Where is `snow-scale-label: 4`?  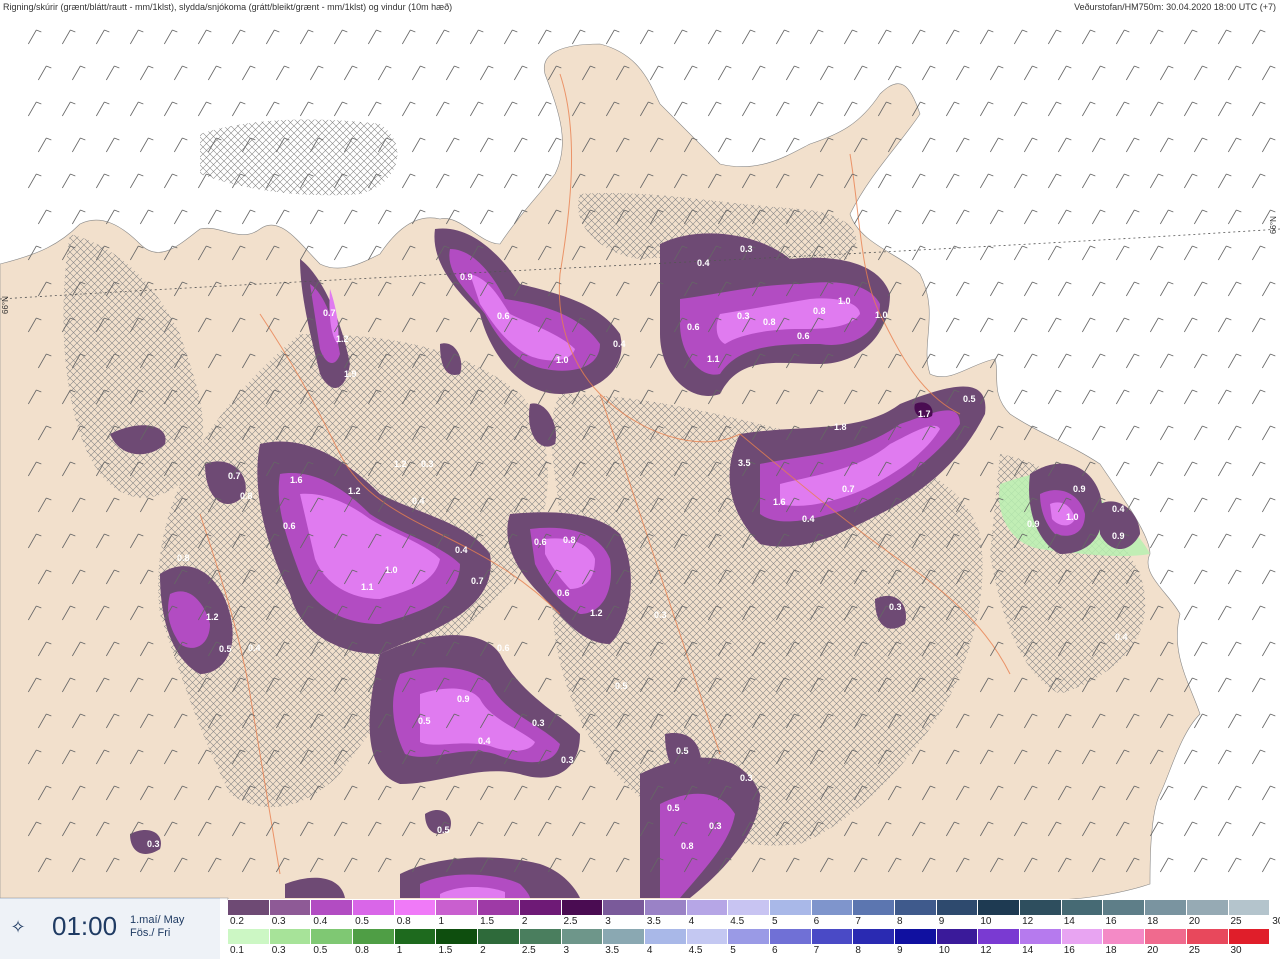 snow-scale-label: 4 is located at coordinates (691, 921).